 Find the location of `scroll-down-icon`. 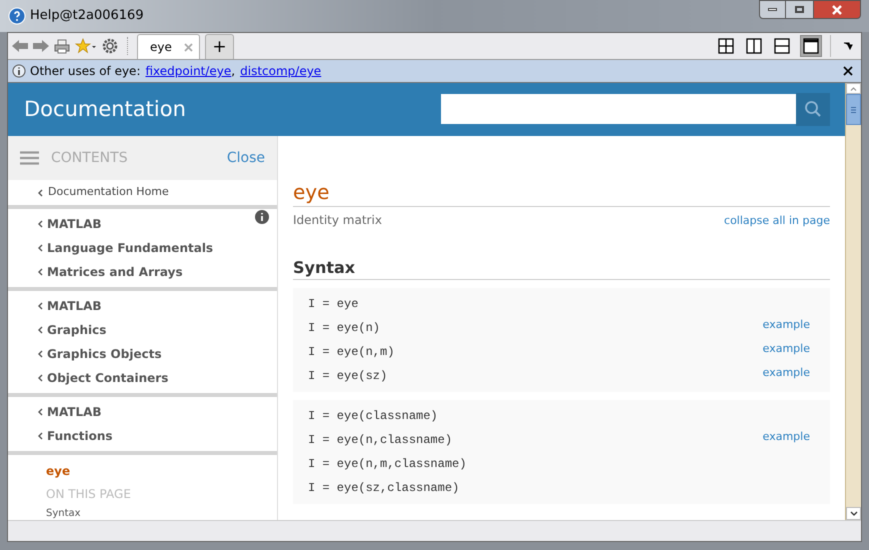

scroll-down-icon is located at coordinates (853, 513).